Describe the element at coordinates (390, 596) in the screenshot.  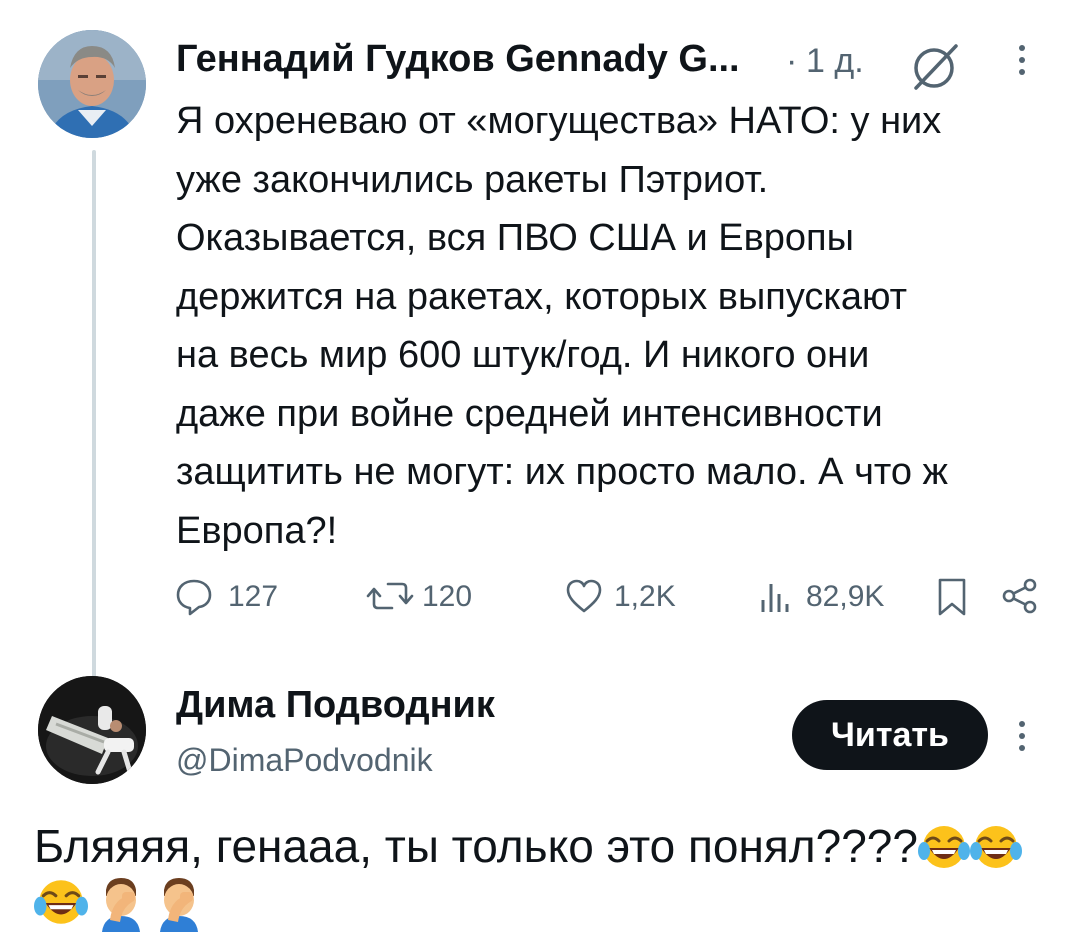
I see `repost-icon` at that location.